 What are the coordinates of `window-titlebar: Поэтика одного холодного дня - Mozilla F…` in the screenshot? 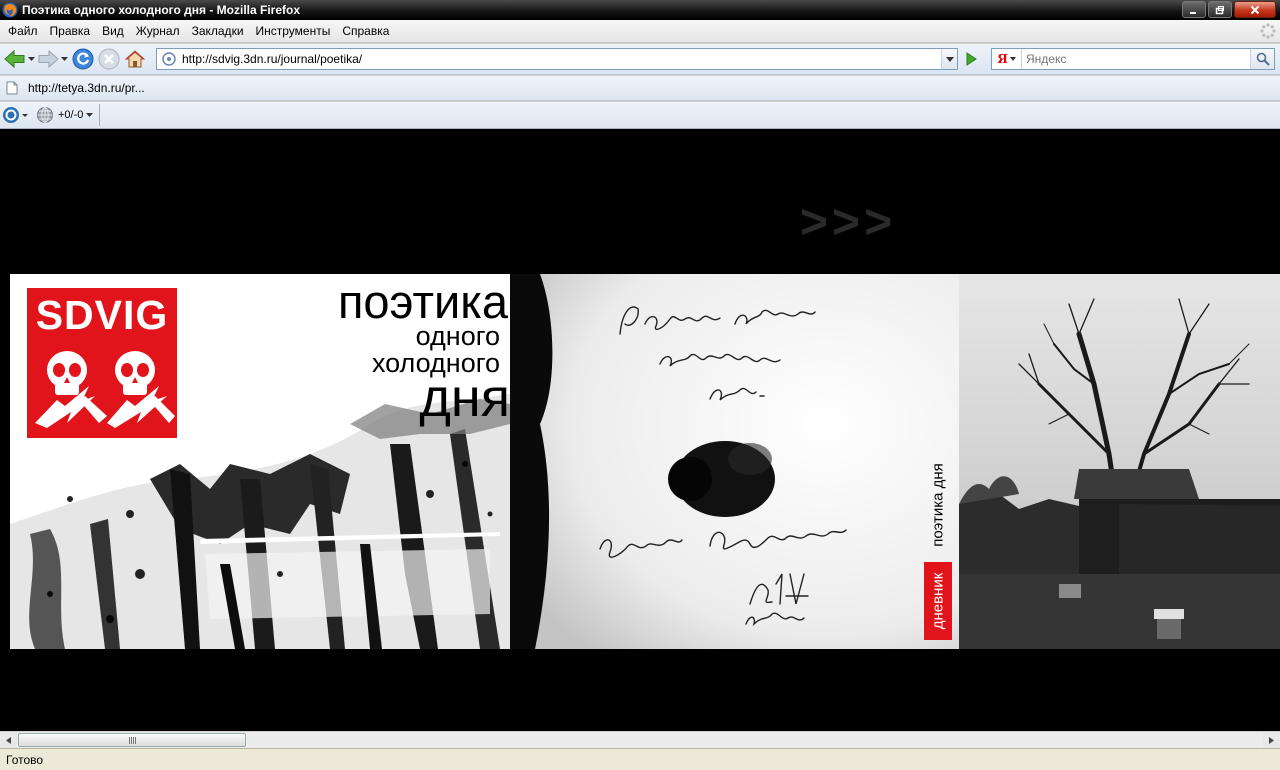 It's located at (640, 10).